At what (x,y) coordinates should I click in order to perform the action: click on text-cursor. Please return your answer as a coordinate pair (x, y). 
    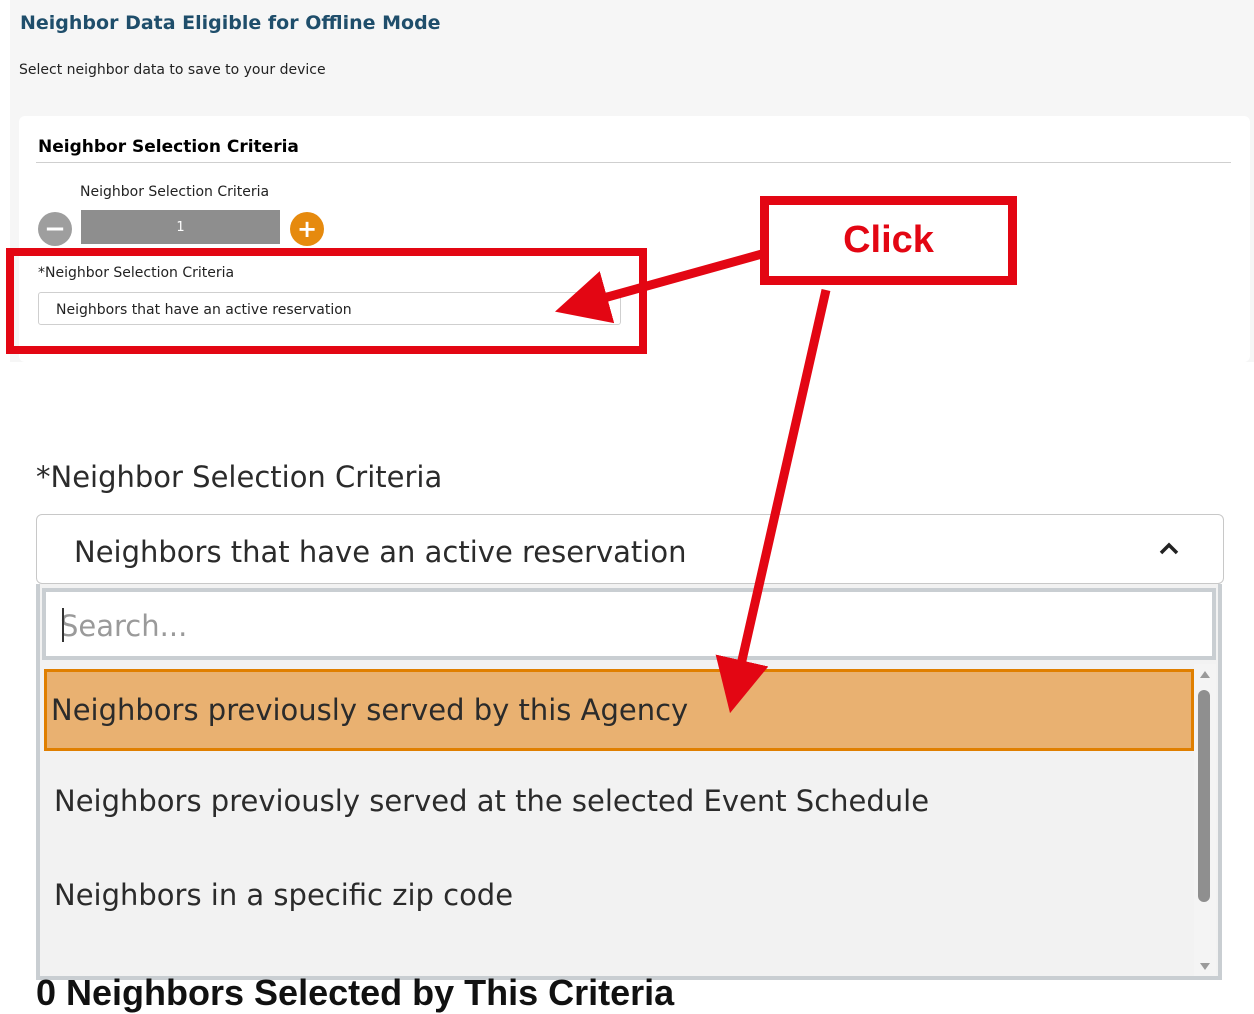
    Looking at the image, I should click on (63, 625).